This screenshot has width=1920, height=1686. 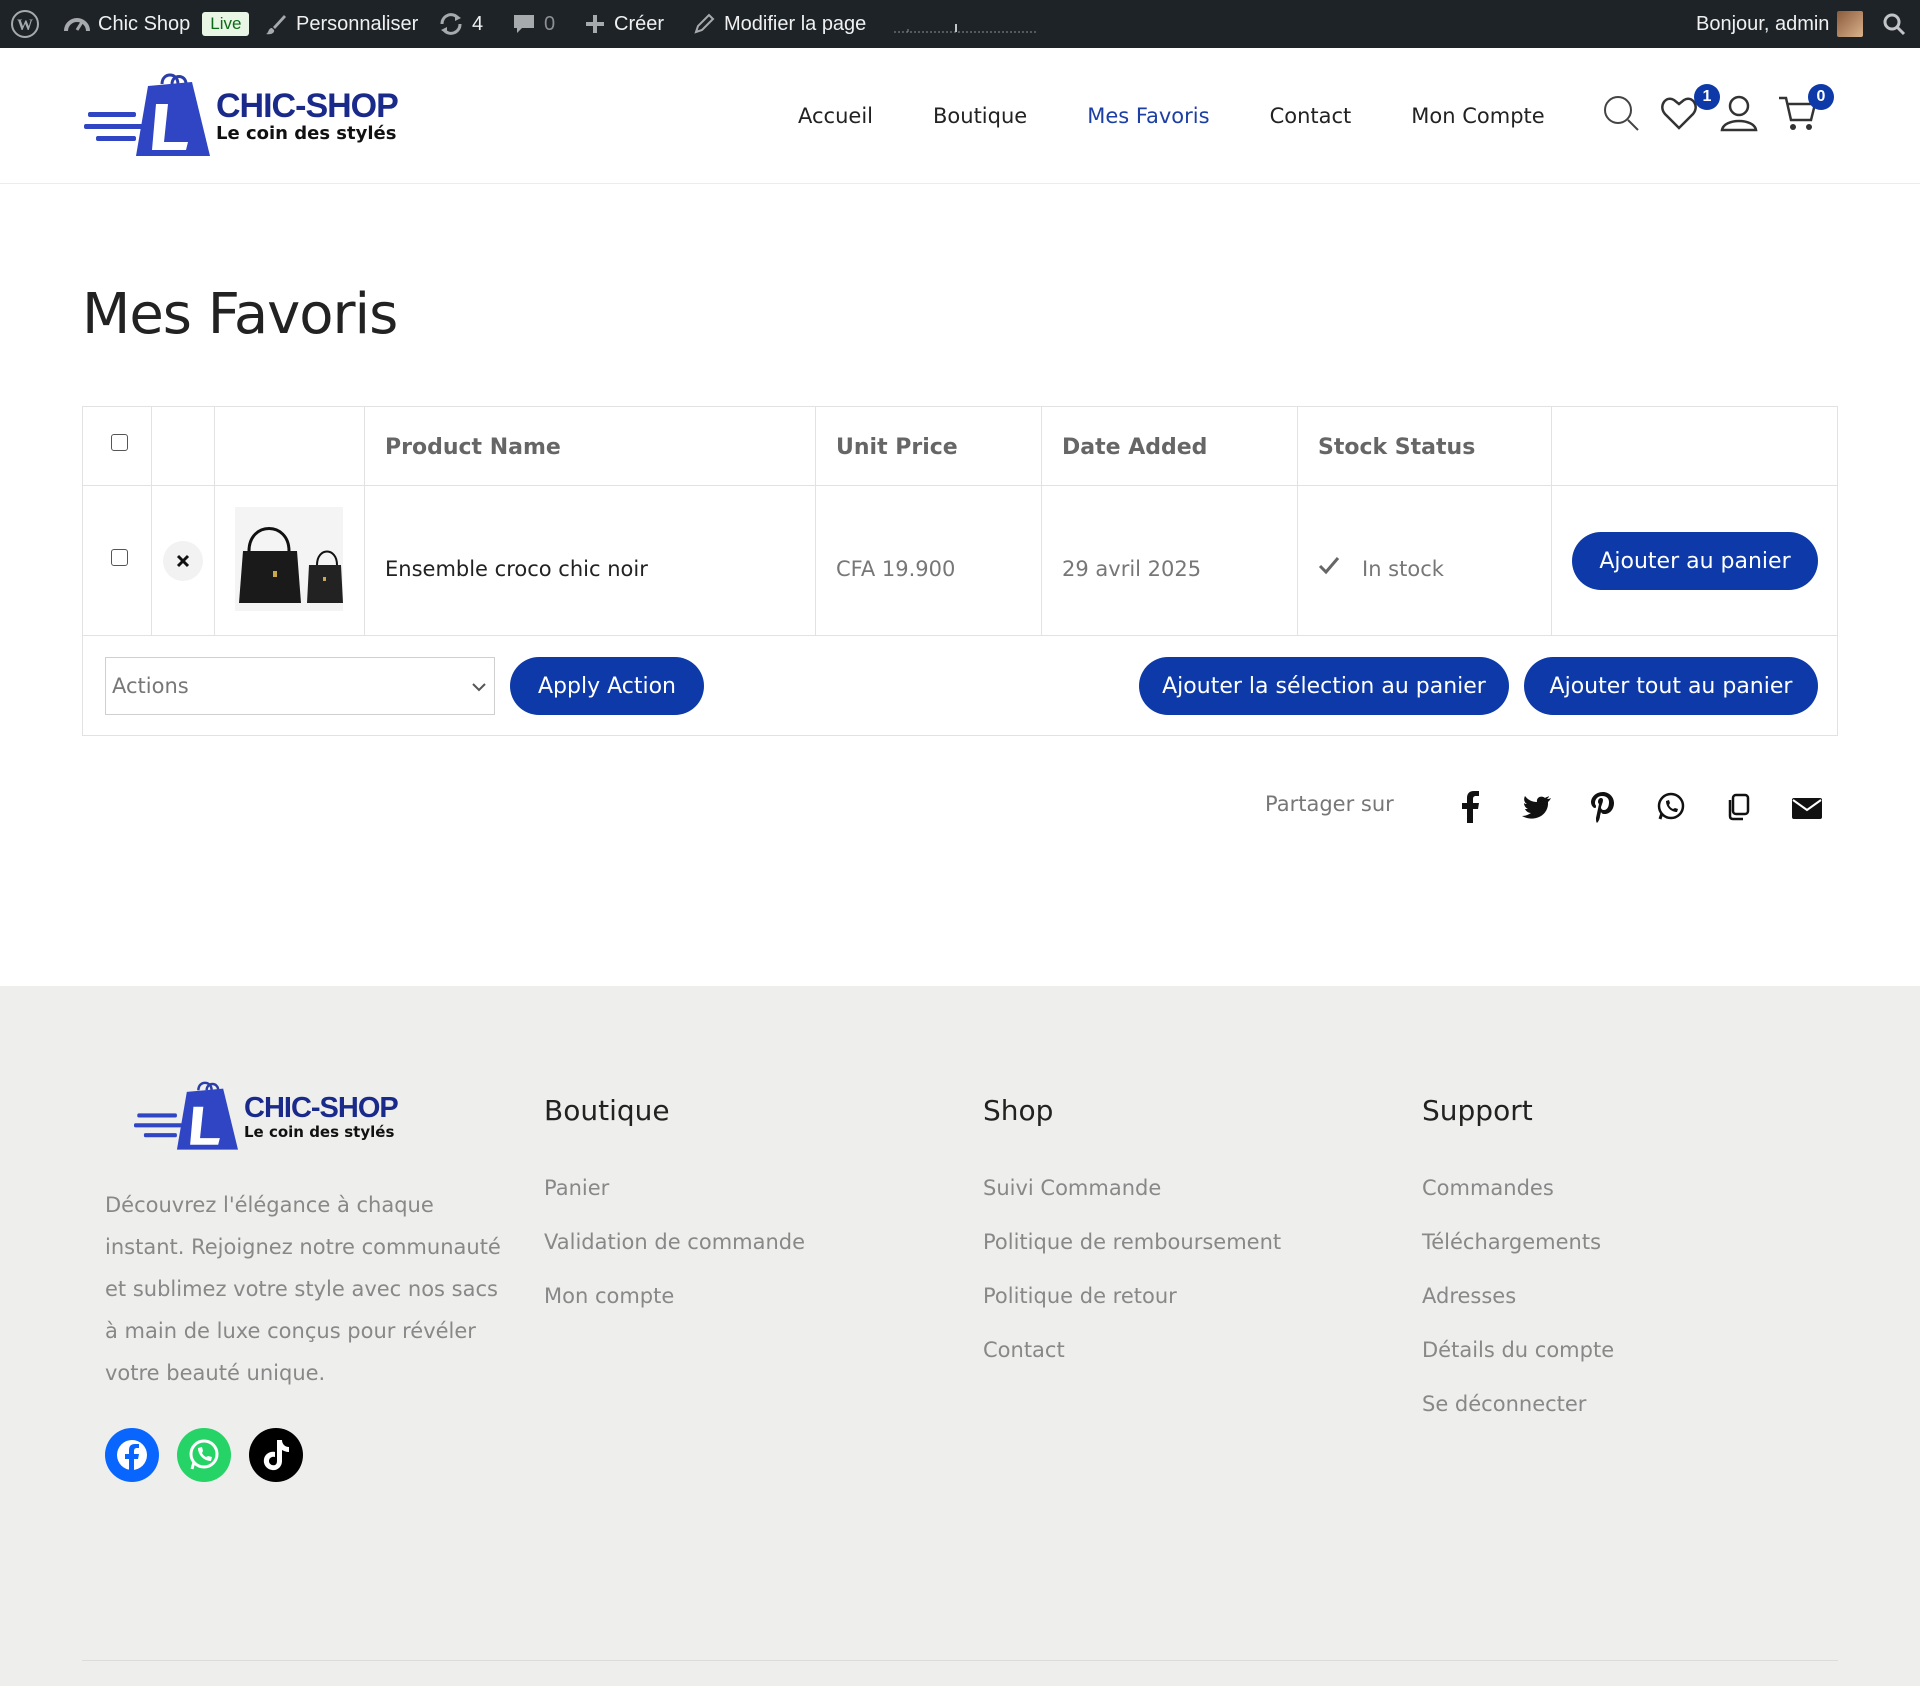 I want to click on live-badge: Live, so click(x=226, y=24).